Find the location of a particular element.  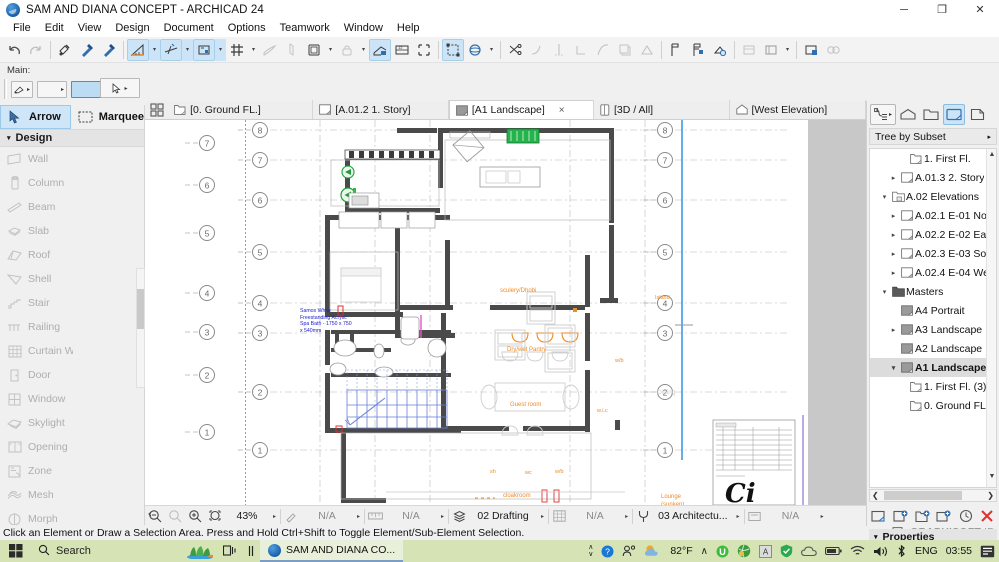

pick-up-parameters-icon is located at coordinates (65, 50).